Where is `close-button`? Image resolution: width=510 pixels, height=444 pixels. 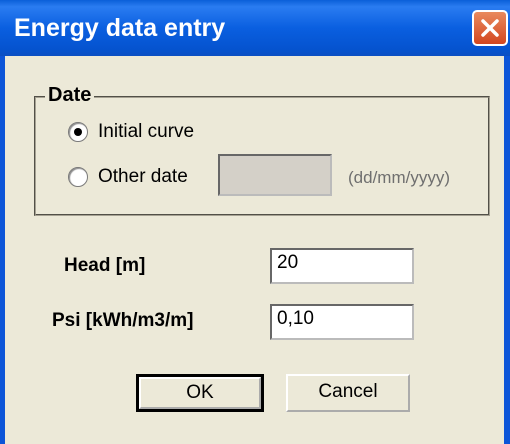 close-button is located at coordinates (490, 28).